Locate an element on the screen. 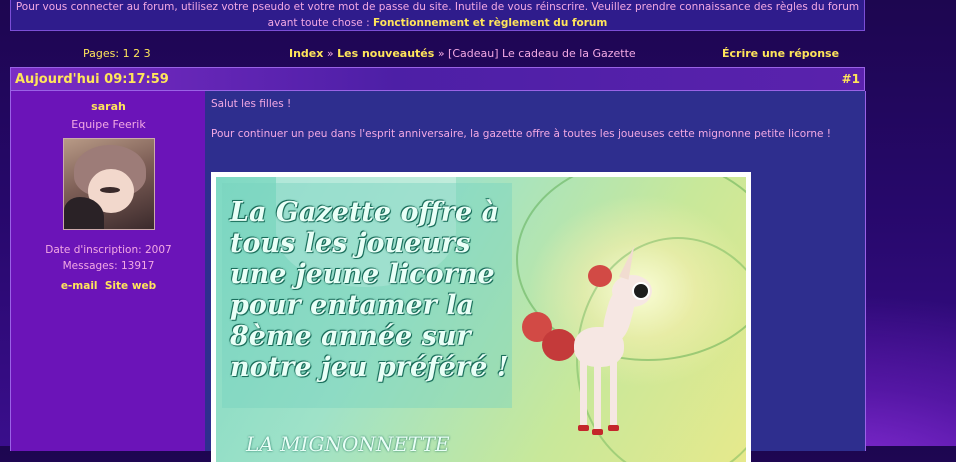 This screenshot has height=462, width=956. post-permalink: #1 is located at coordinates (851, 79).